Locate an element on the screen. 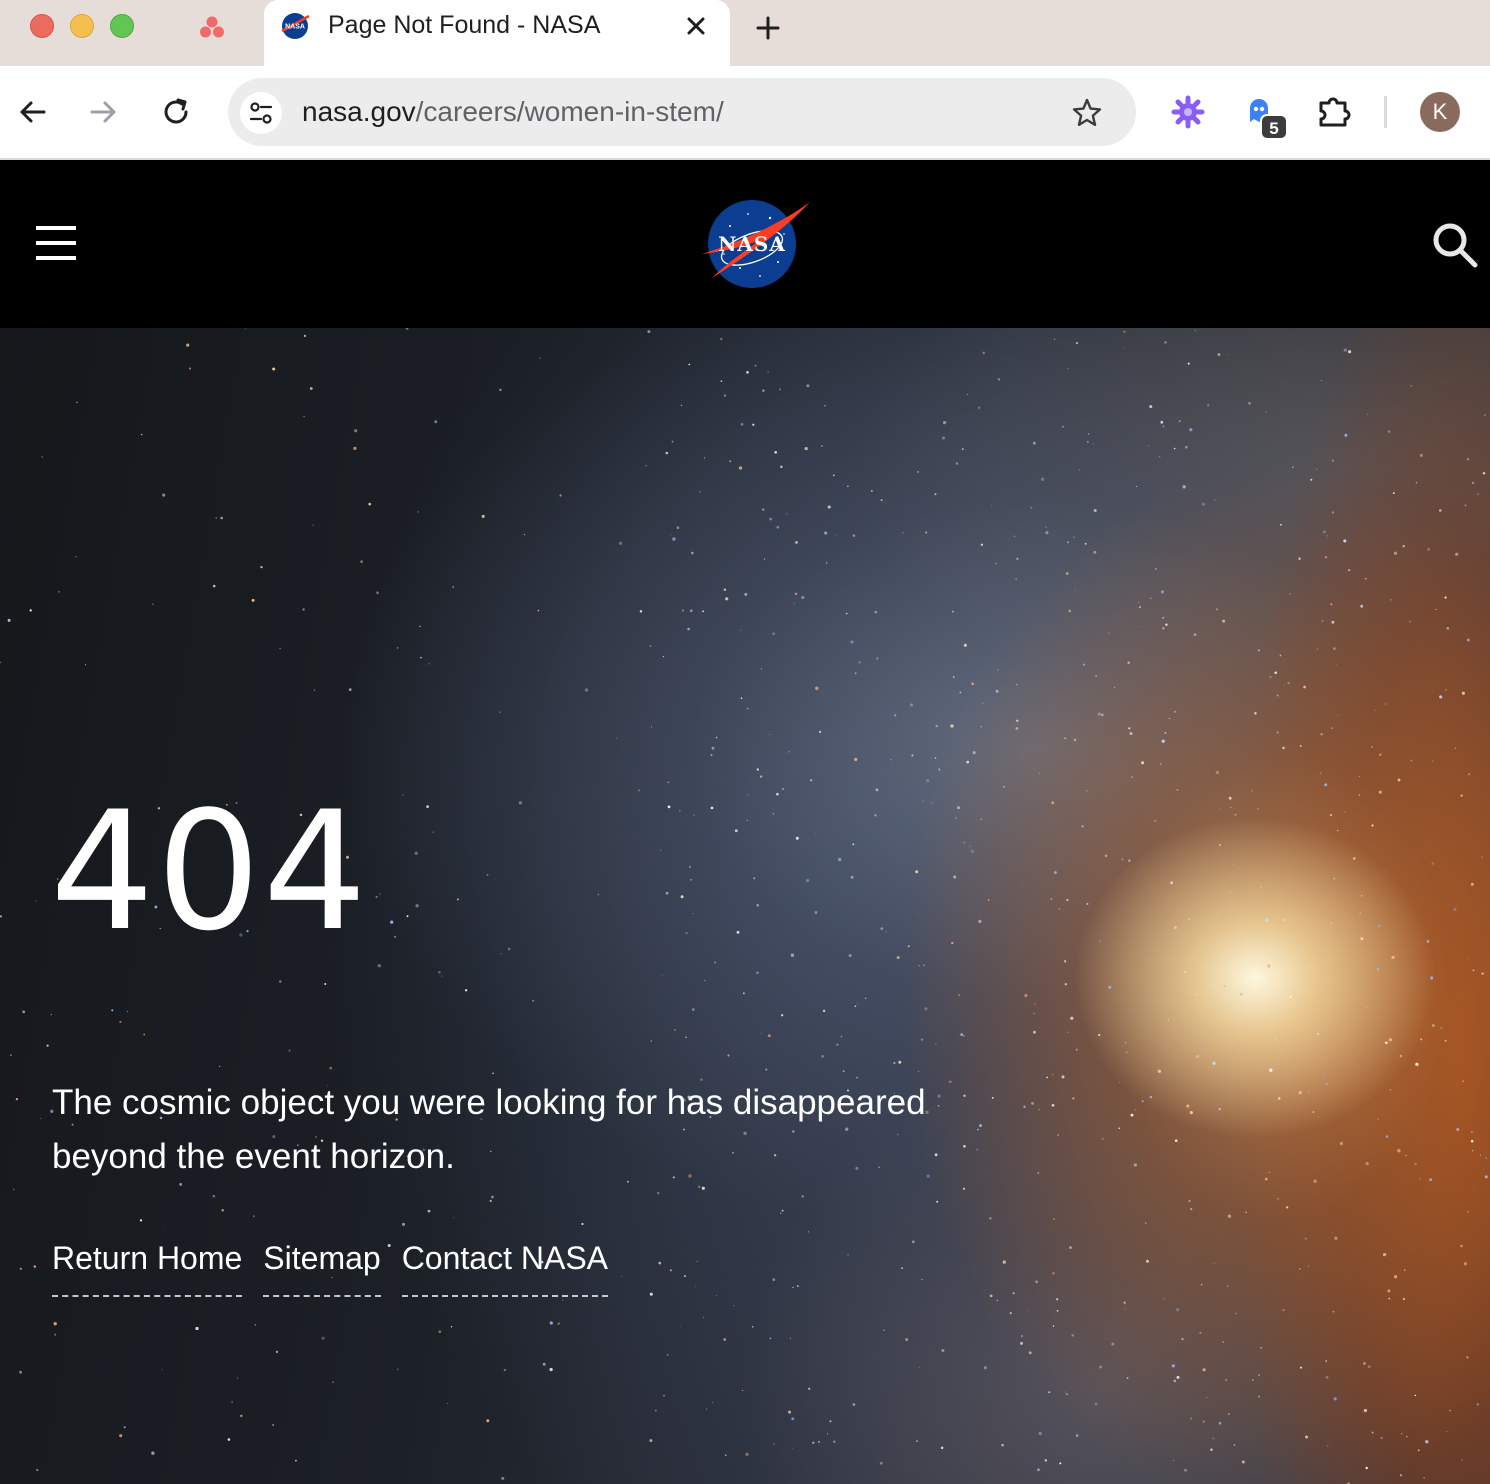  maximize-window-button is located at coordinates (122, 26).